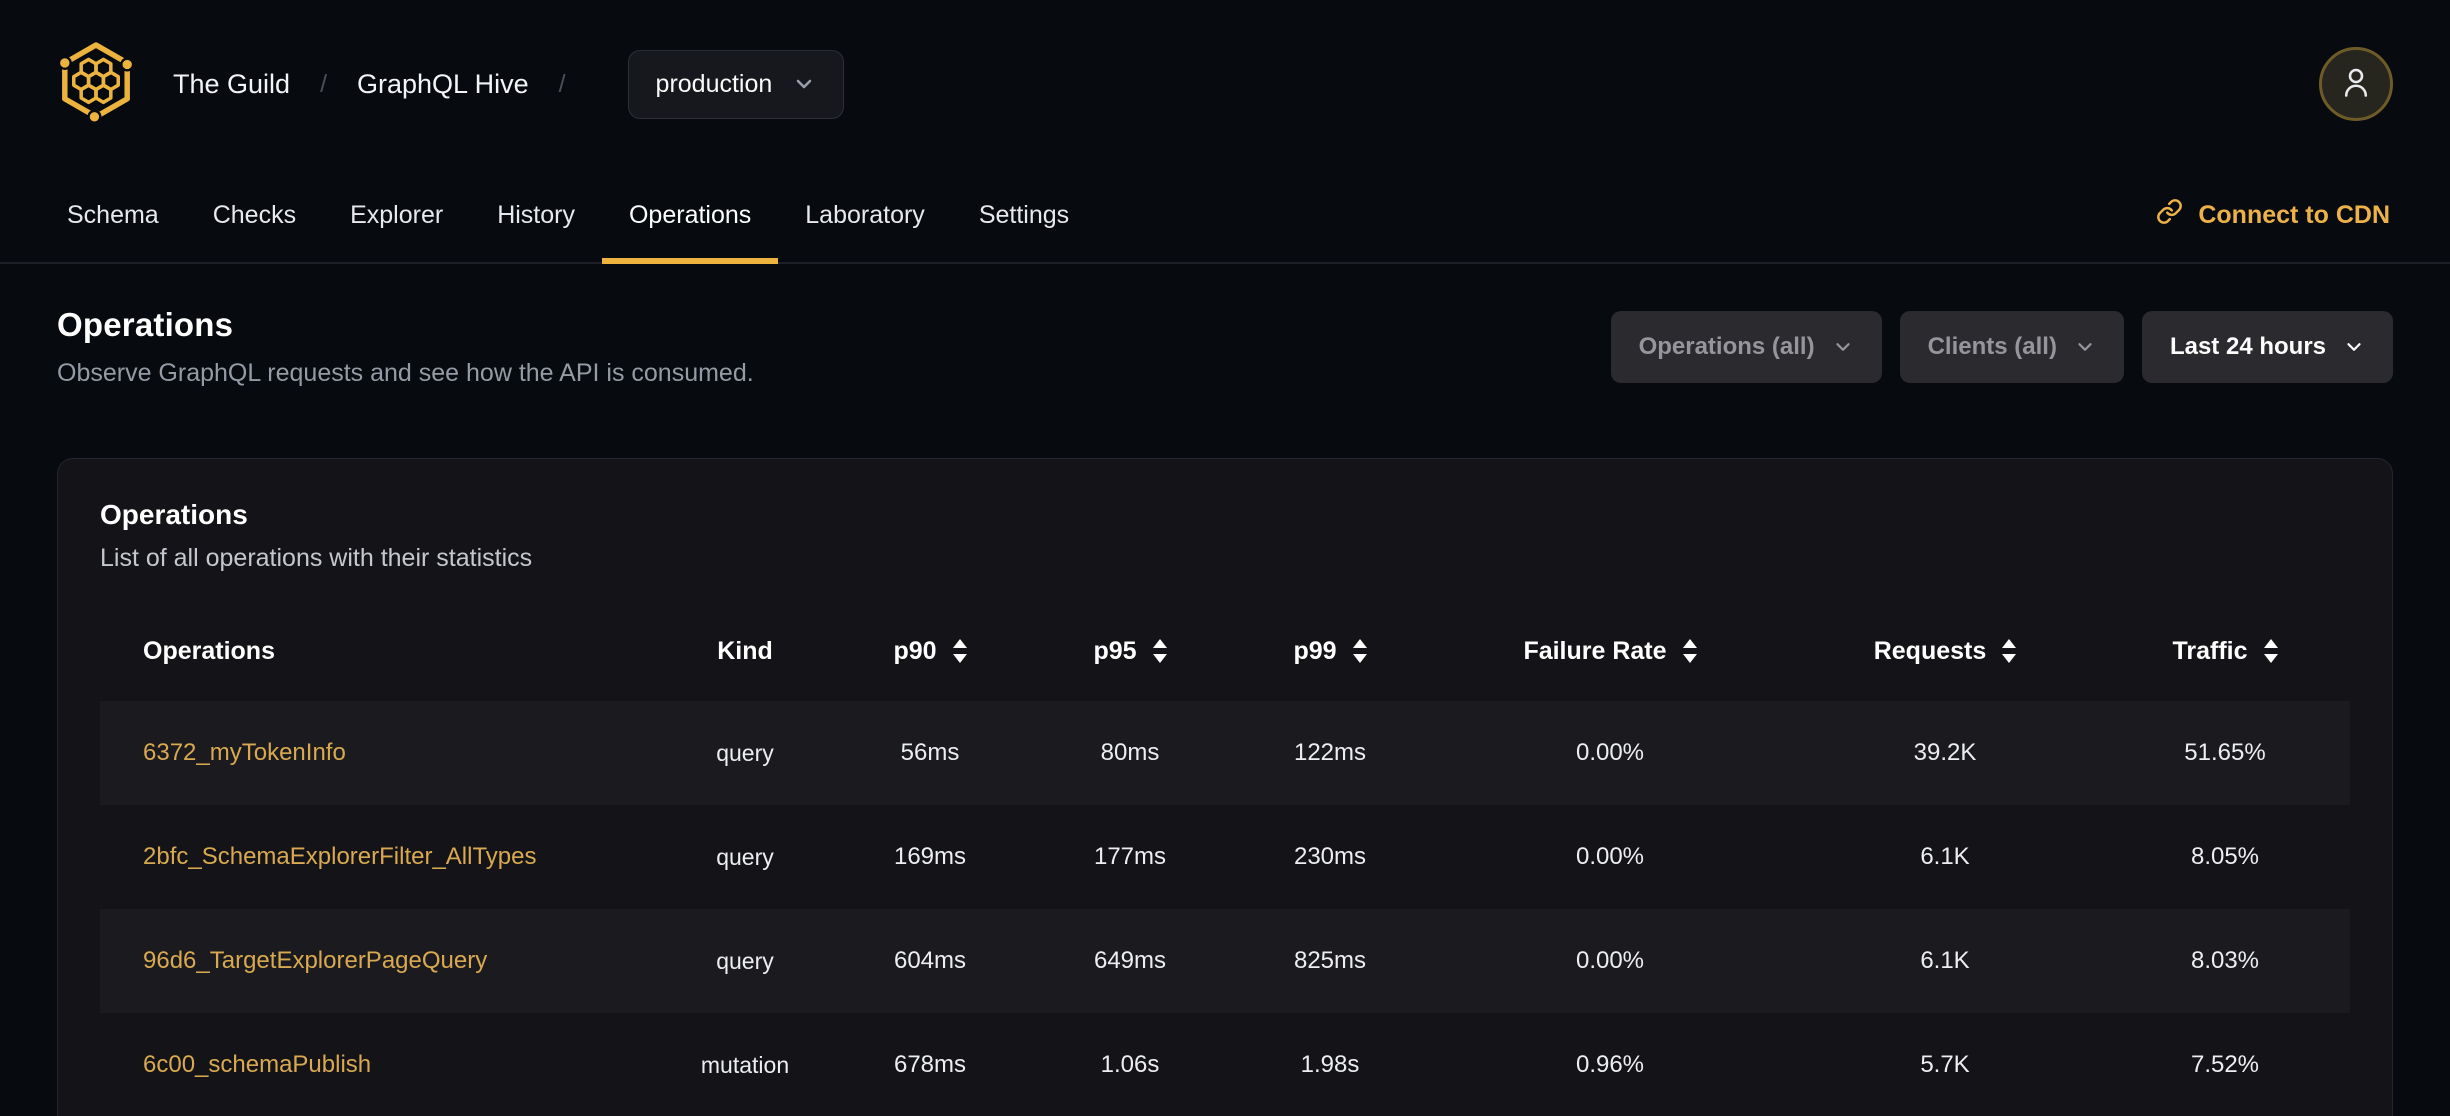 Image resolution: width=2450 pixels, height=1116 pixels. What do you see at coordinates (865, 215) in the screenshot?
I see `tab-laboratory: Laboratory` at bounding box center [865, 215].